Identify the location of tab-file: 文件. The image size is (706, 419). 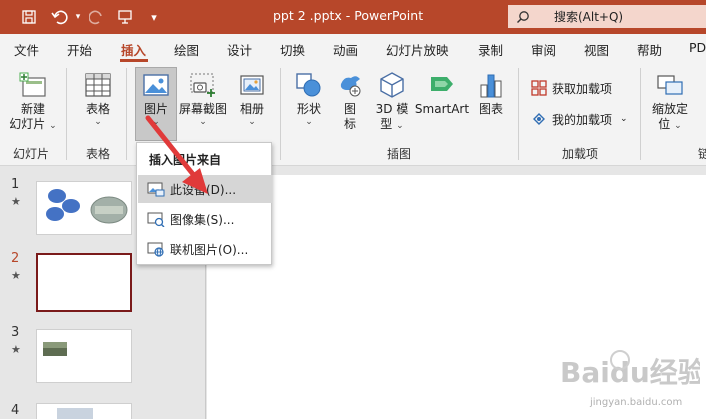
(26, 49).